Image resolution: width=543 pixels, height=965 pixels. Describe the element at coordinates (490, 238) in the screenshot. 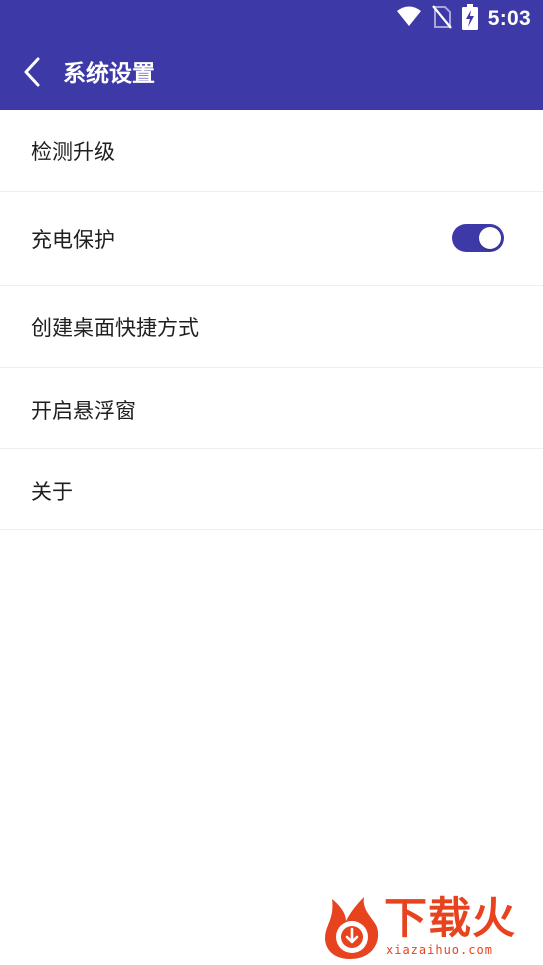

I see `toggle-knob` at that location.